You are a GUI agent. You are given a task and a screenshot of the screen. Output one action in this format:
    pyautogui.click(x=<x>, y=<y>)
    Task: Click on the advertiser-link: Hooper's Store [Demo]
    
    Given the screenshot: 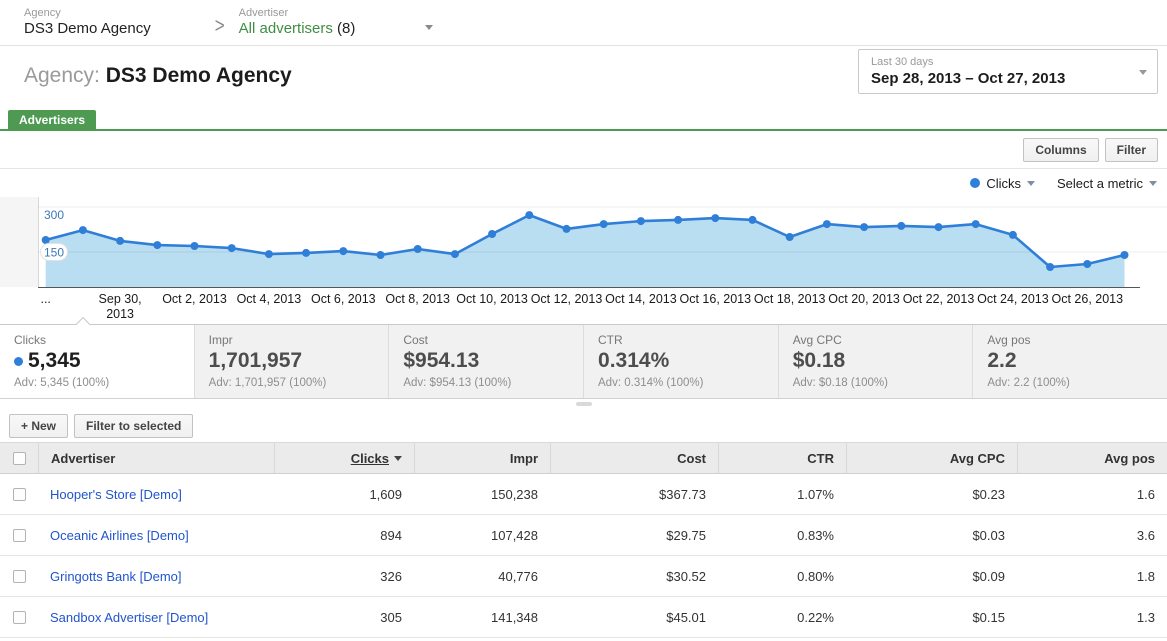 What is the action you would take?
    pyautogui.click(x=116, y=494)
    